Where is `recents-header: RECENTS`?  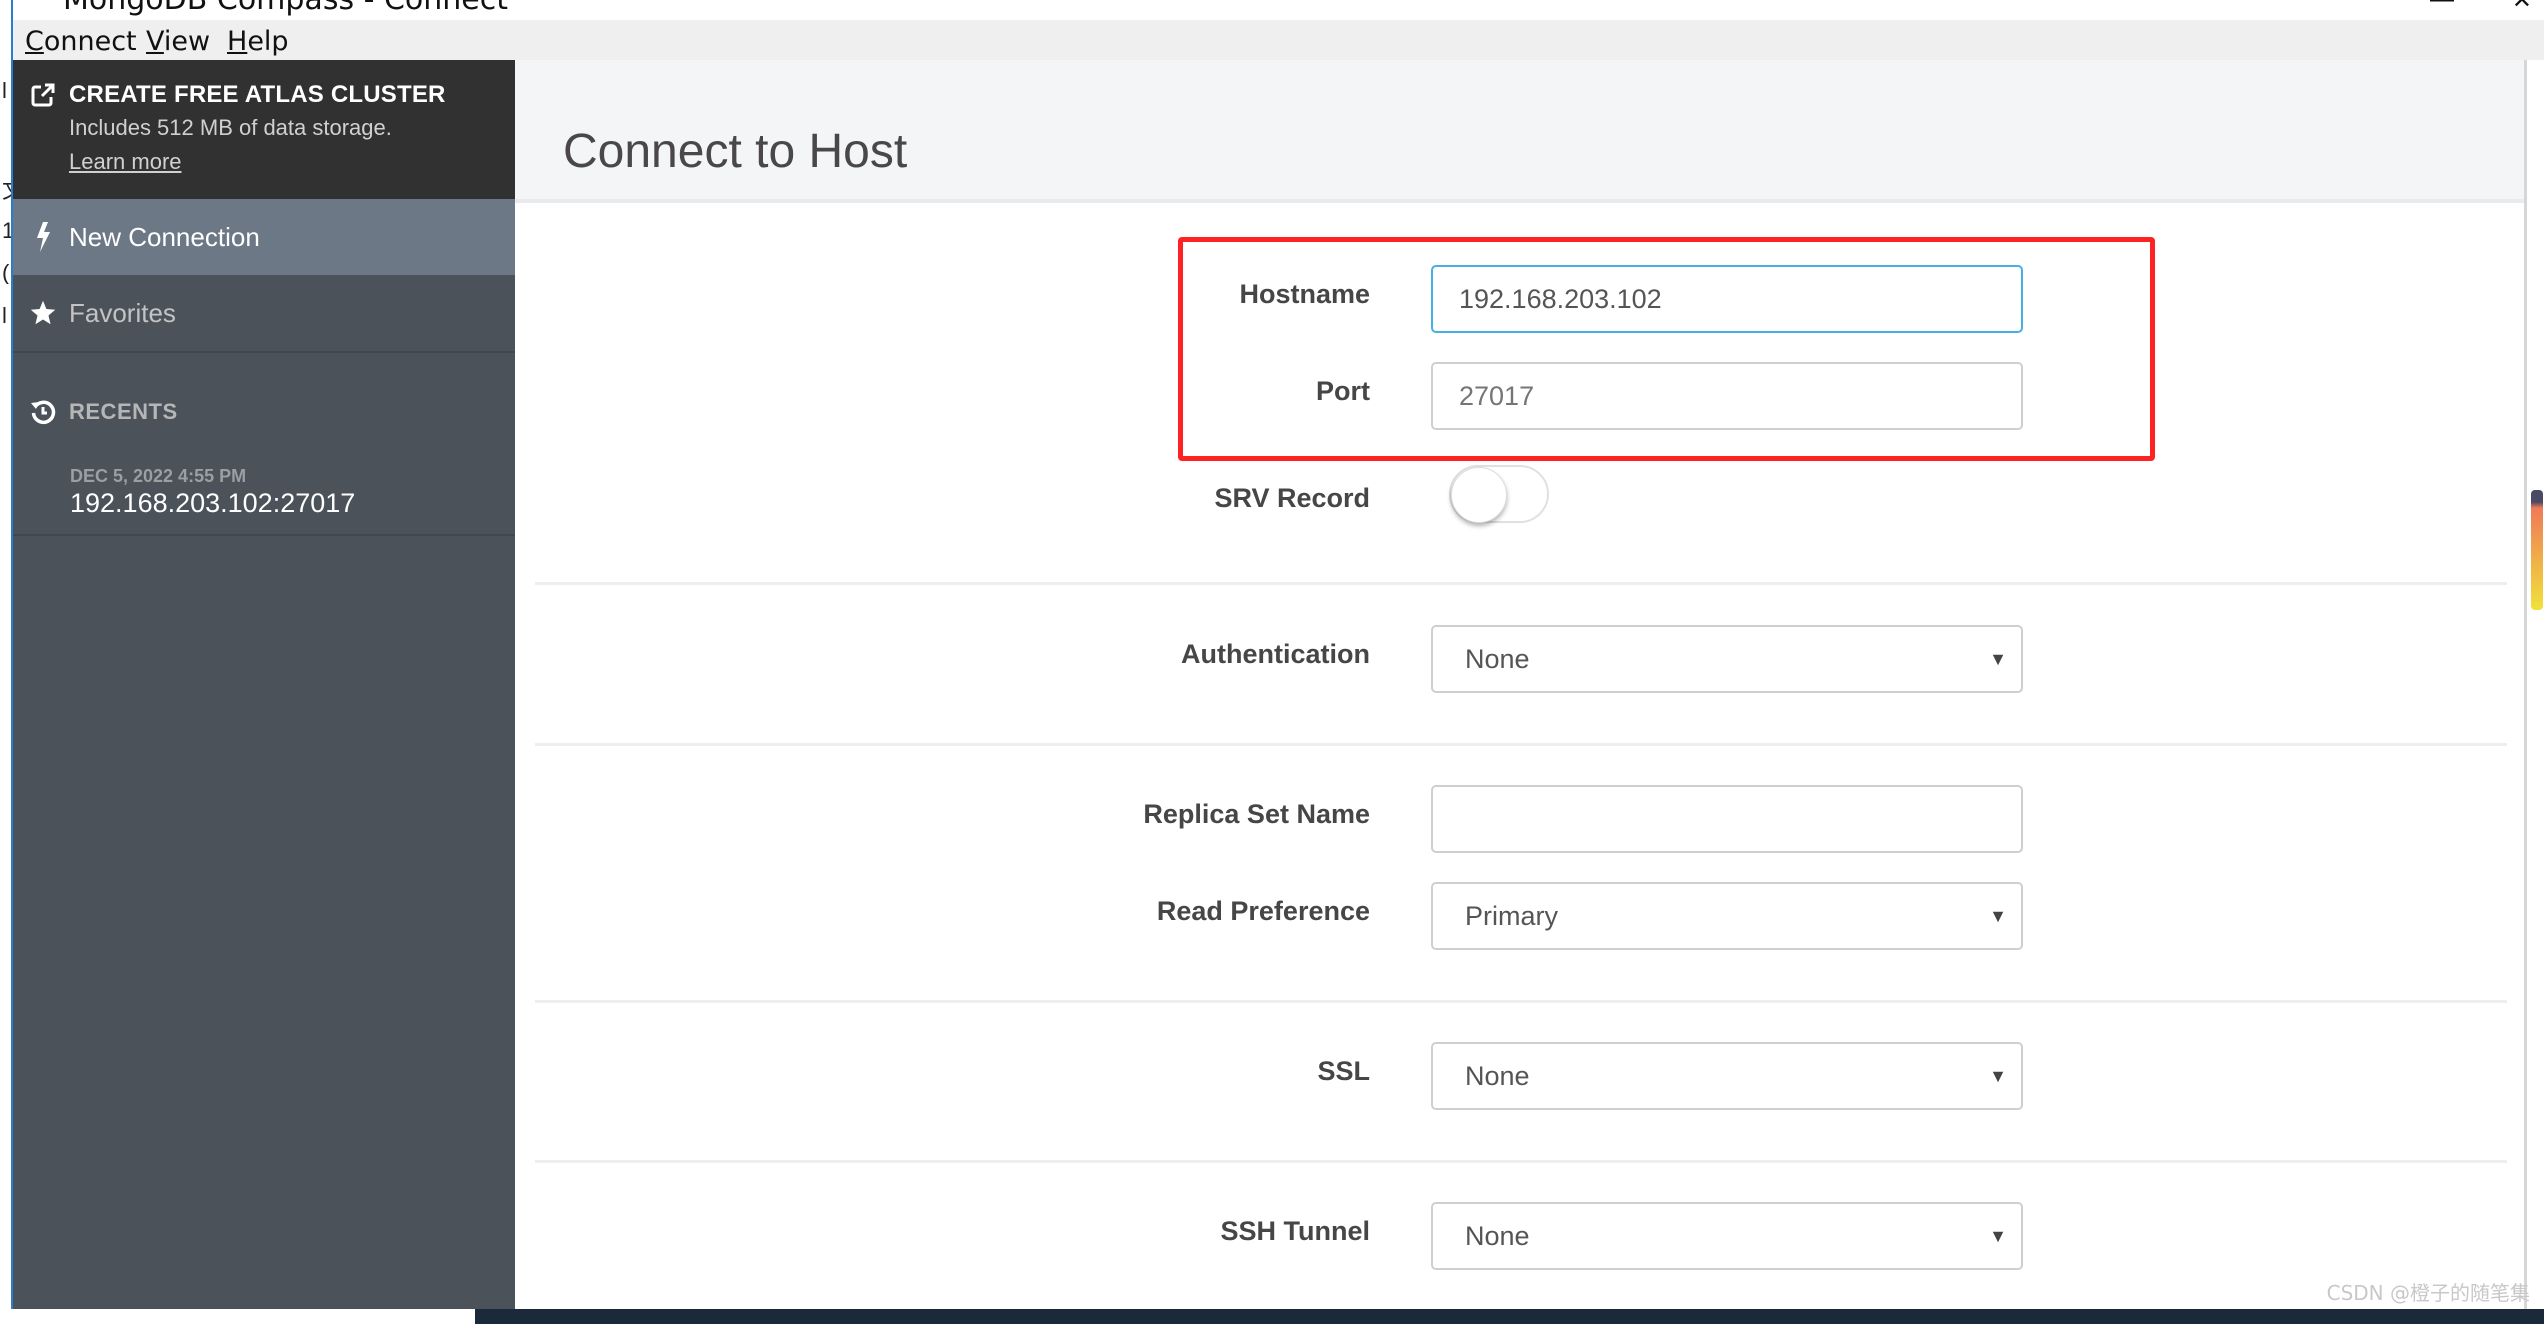
recents-header: RECENTS is located at coordinates (264, 412).